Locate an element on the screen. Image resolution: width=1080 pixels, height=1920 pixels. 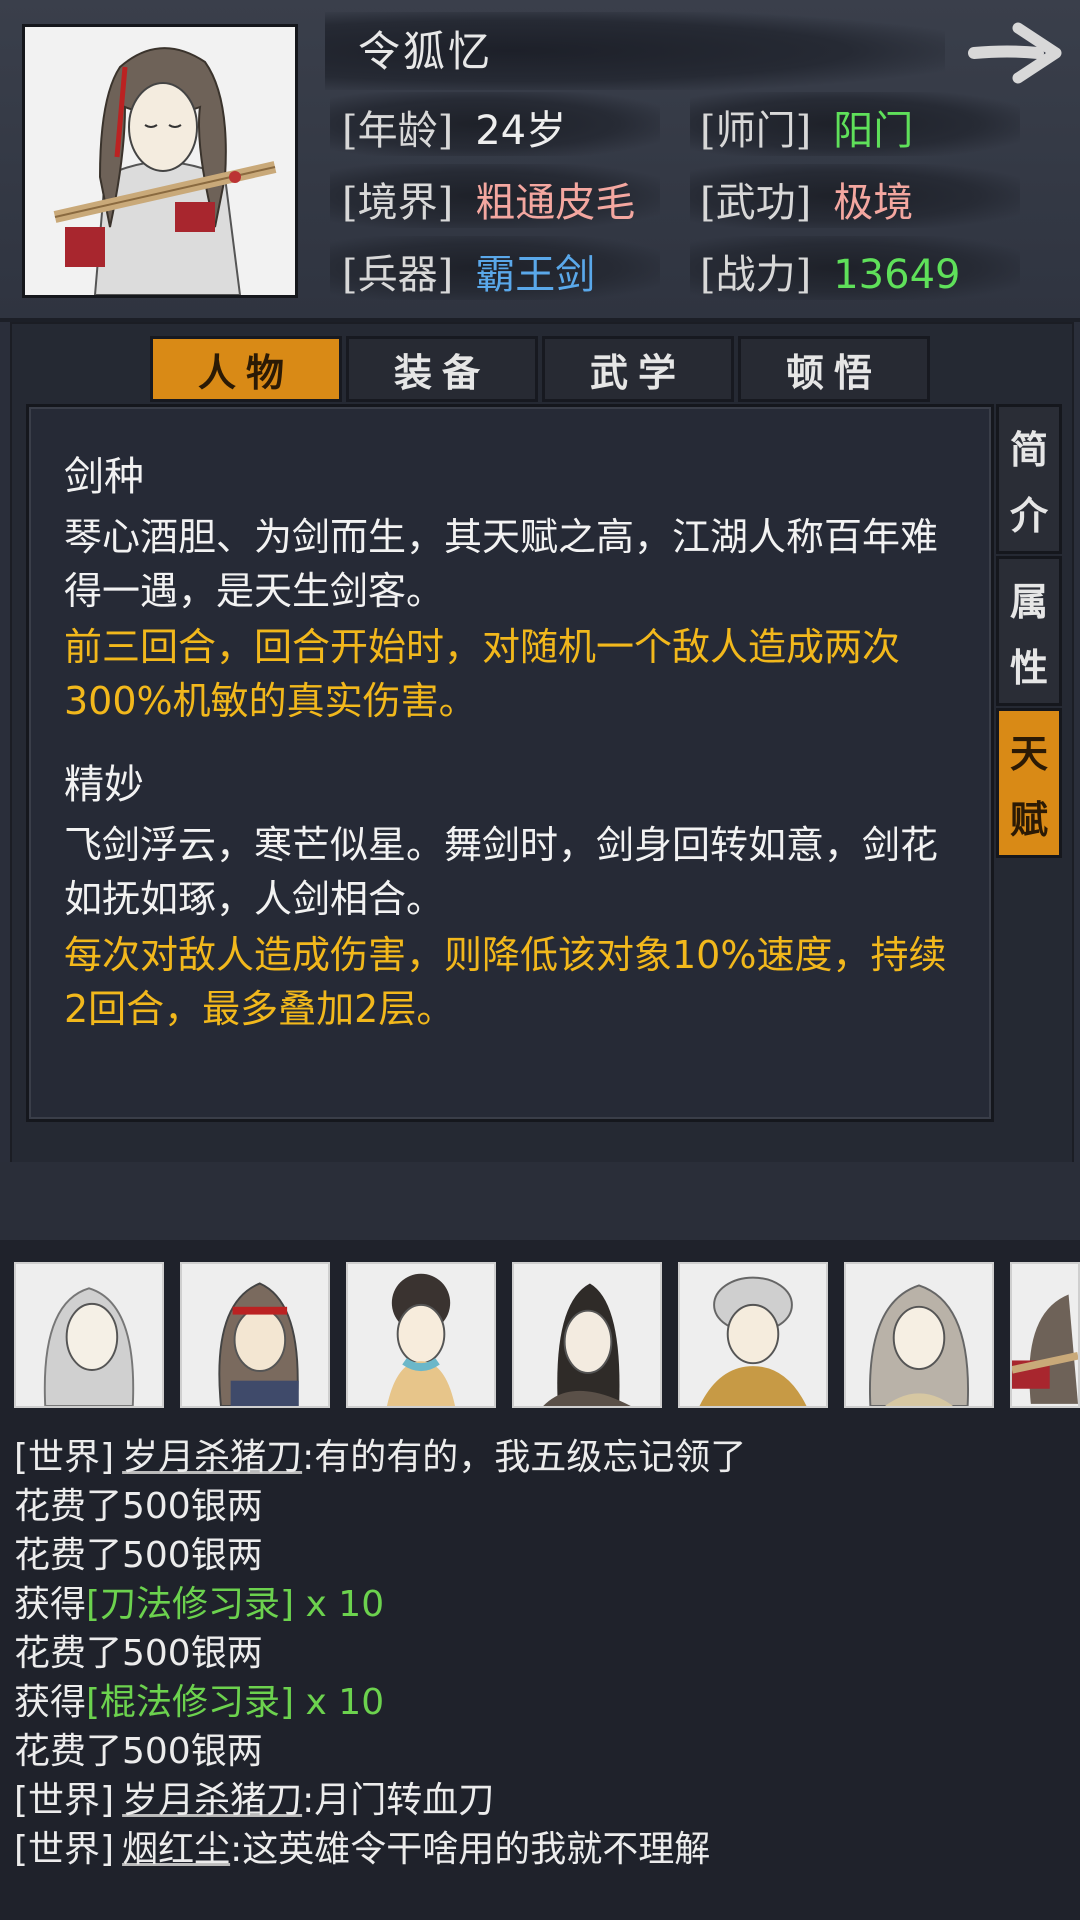
side-tab-char: 天 is located at coordinates (1028, 753).